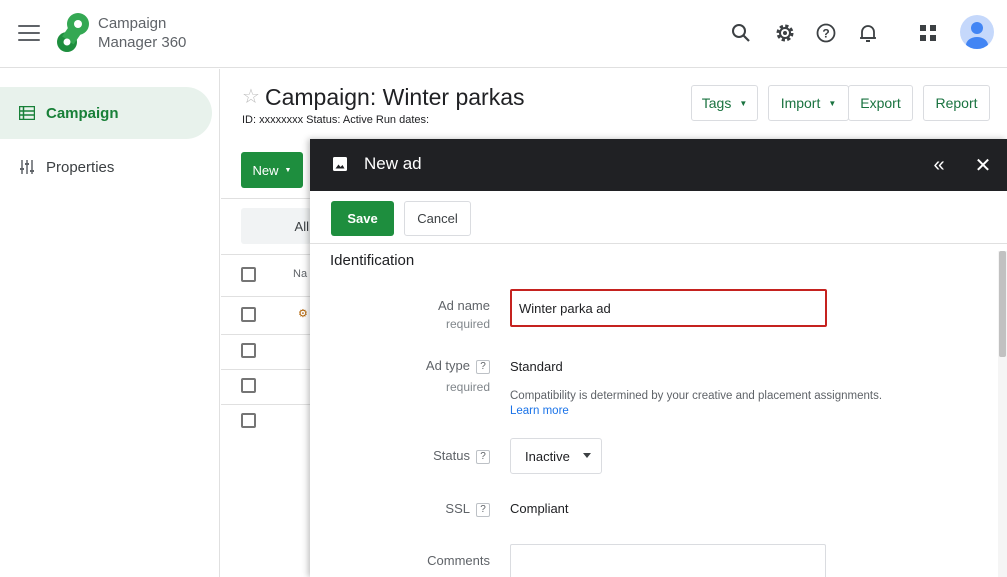 The width and height of the screenshot is (1007, 577). Describe the element at coordinates (724, 103) in the screenshot. I see `tags-button: Tags ▼` at that location.